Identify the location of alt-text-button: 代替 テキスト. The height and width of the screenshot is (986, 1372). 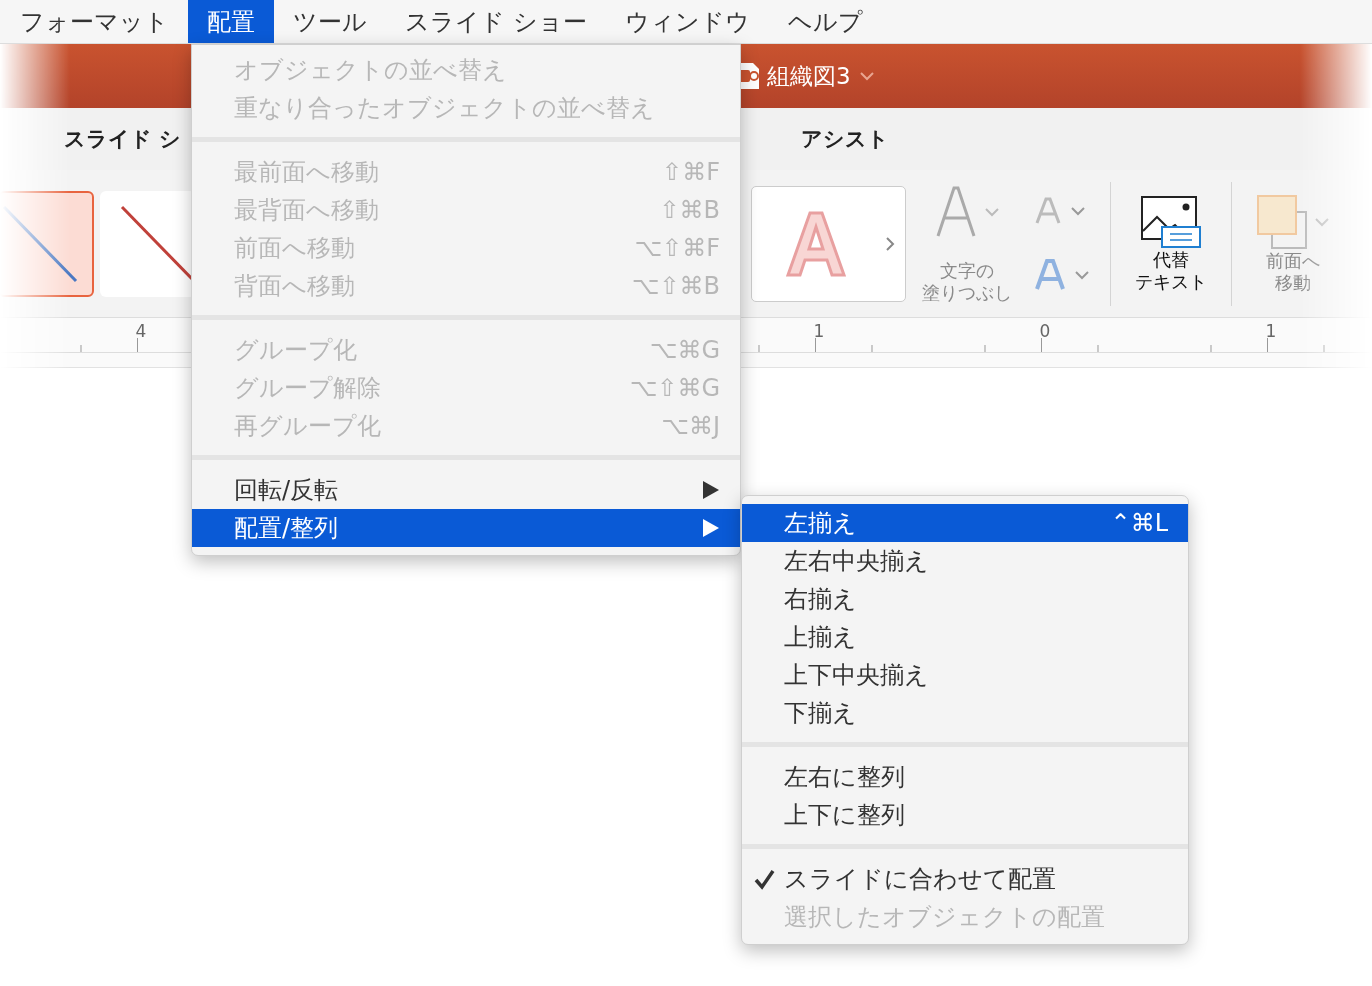
(1171, 243).